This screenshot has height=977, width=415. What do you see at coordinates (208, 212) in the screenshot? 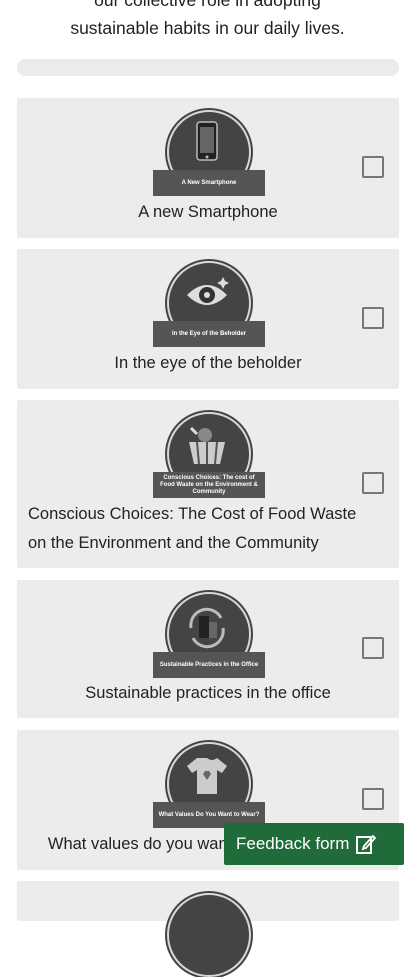
I see `module-title: A new Smartphone` at bounding box center [208, 212].